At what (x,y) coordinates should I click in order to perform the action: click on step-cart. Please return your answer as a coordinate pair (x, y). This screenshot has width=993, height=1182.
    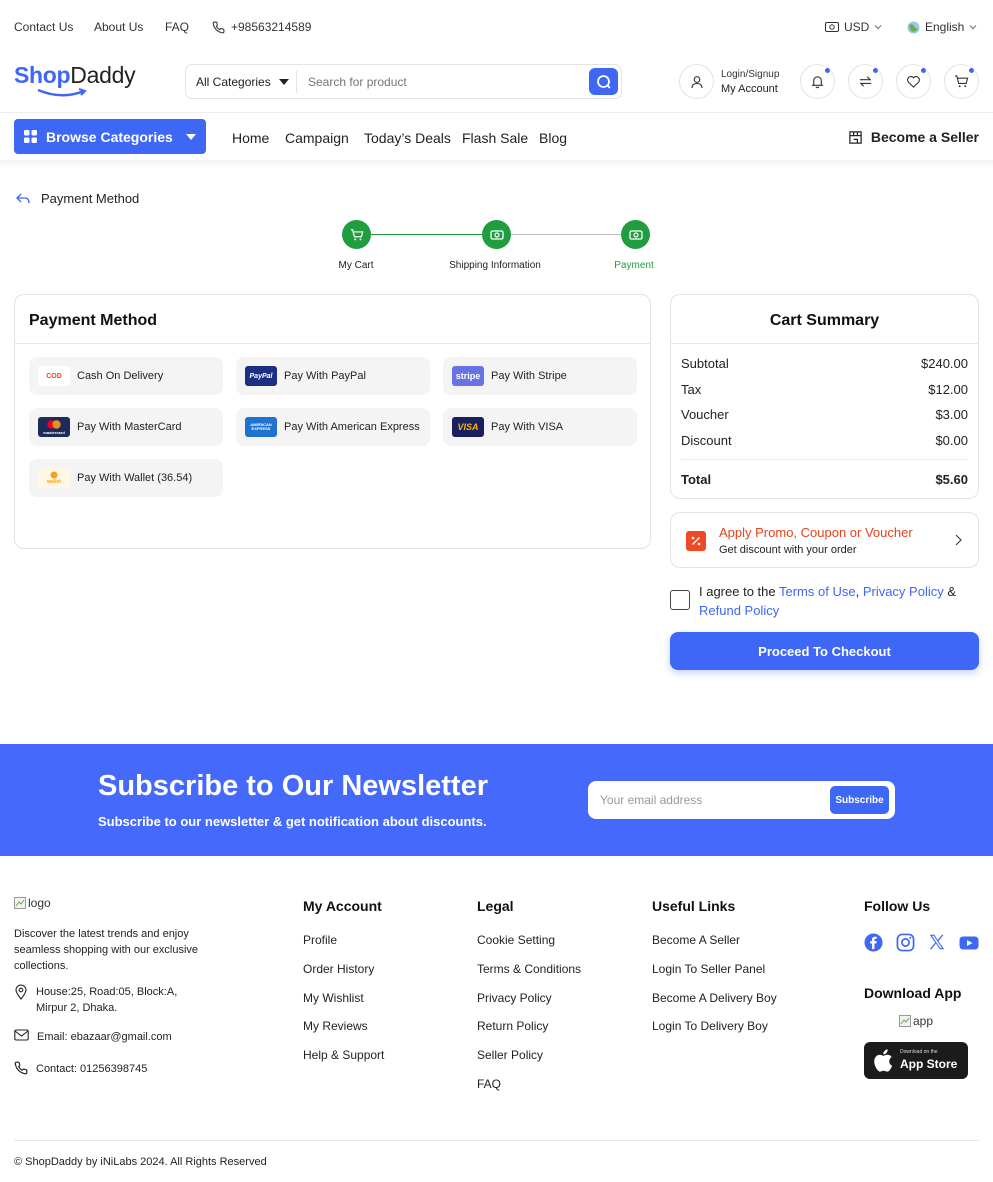
    Looking at the image, I should click on (356, 234).